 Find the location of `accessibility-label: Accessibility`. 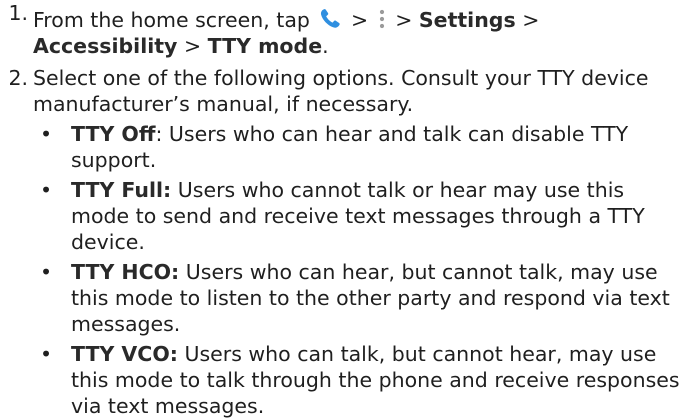

accessibility-label: Accessibility is located at coordinates (105, 46).